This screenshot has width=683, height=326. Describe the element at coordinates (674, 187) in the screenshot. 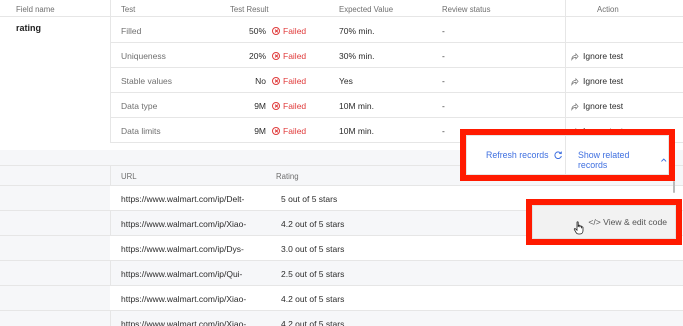

I see `scrollbar-thumb` at that location.